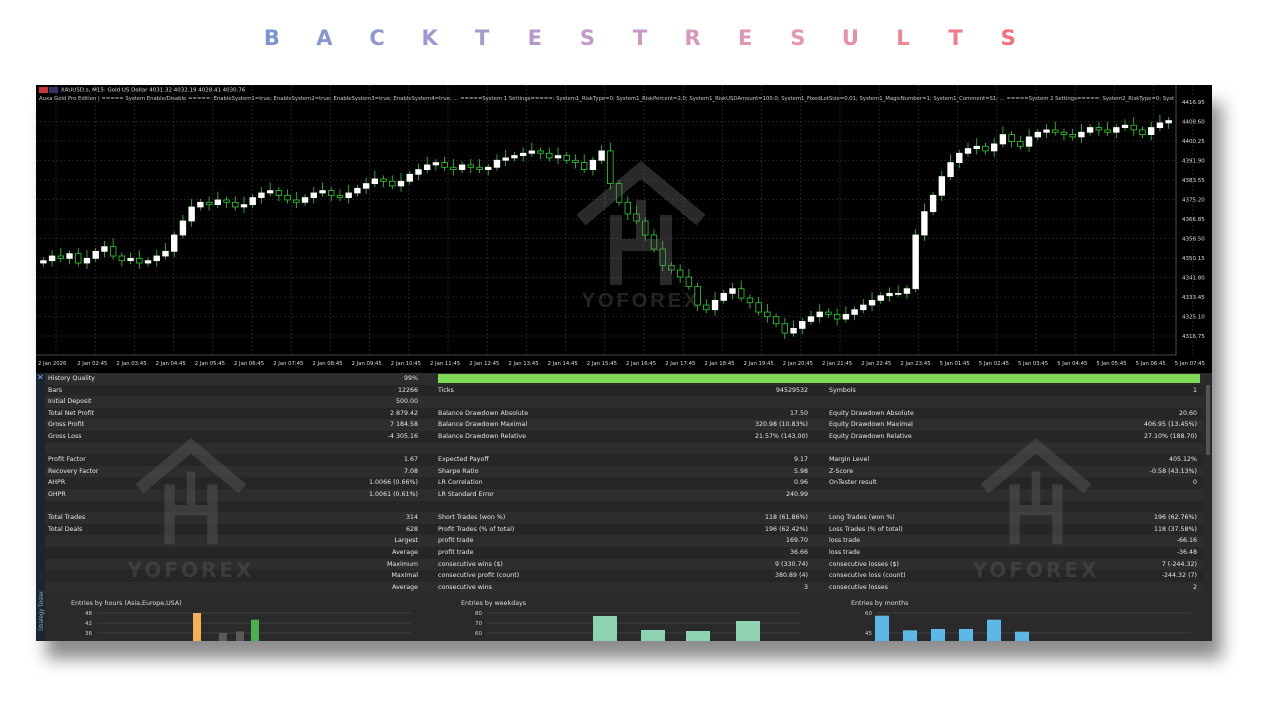 This screenshot has width=1280, height=720. Describe the element at coordinates (1193, 337) in the screenshot. I see `price-axis-label: 4316.75` at that location.